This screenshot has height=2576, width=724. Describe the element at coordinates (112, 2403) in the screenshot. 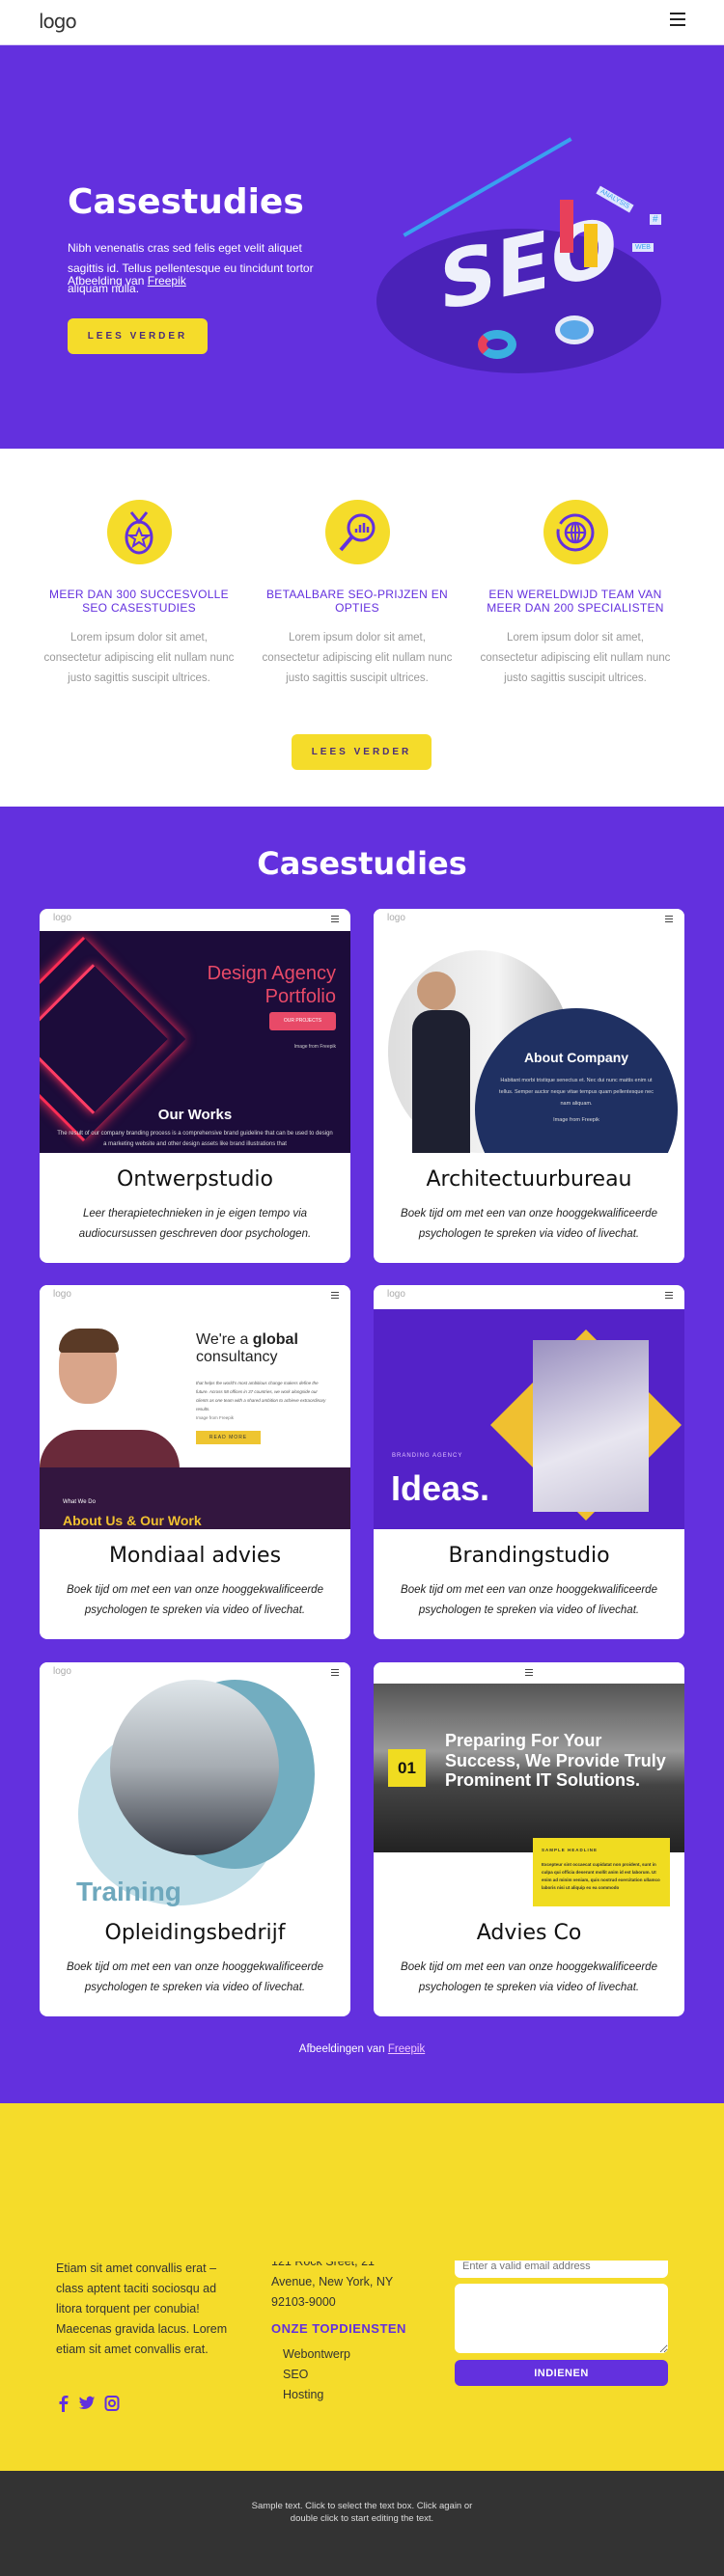

I see `instagram-icon` at that location.